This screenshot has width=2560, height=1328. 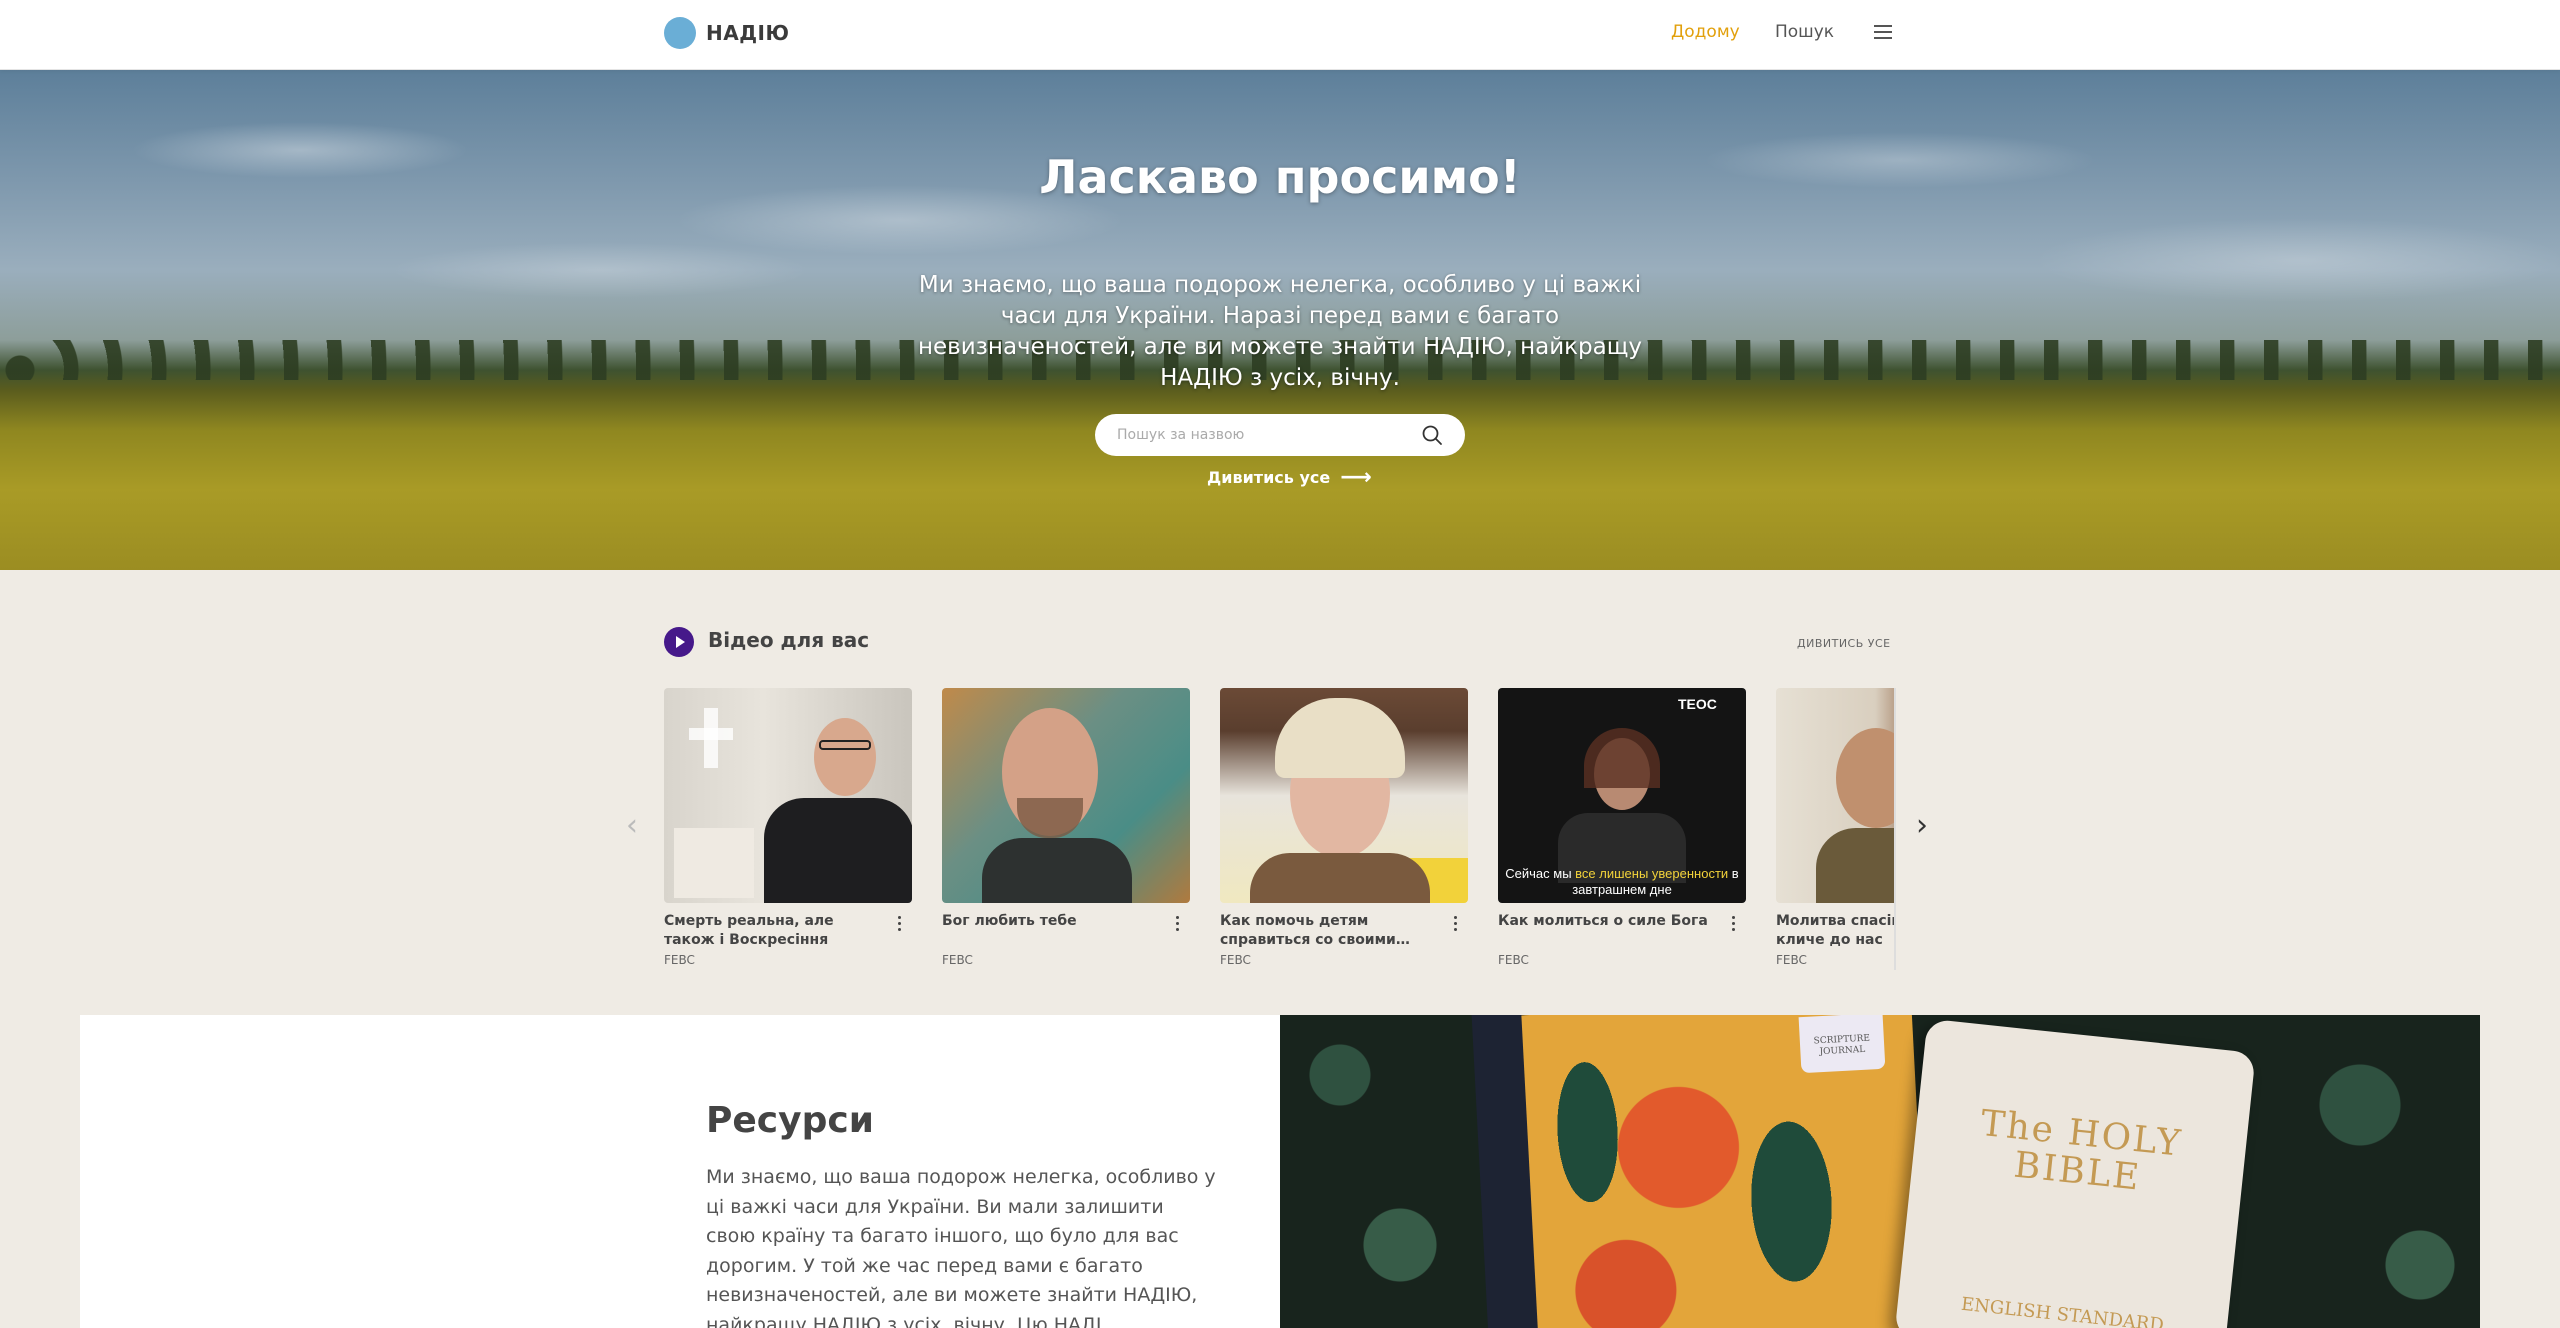 What do you see at coordinates (790, 1120) in the screenshot?
I see `resources-title: Ресурси` at bounding box center [790, 1120].